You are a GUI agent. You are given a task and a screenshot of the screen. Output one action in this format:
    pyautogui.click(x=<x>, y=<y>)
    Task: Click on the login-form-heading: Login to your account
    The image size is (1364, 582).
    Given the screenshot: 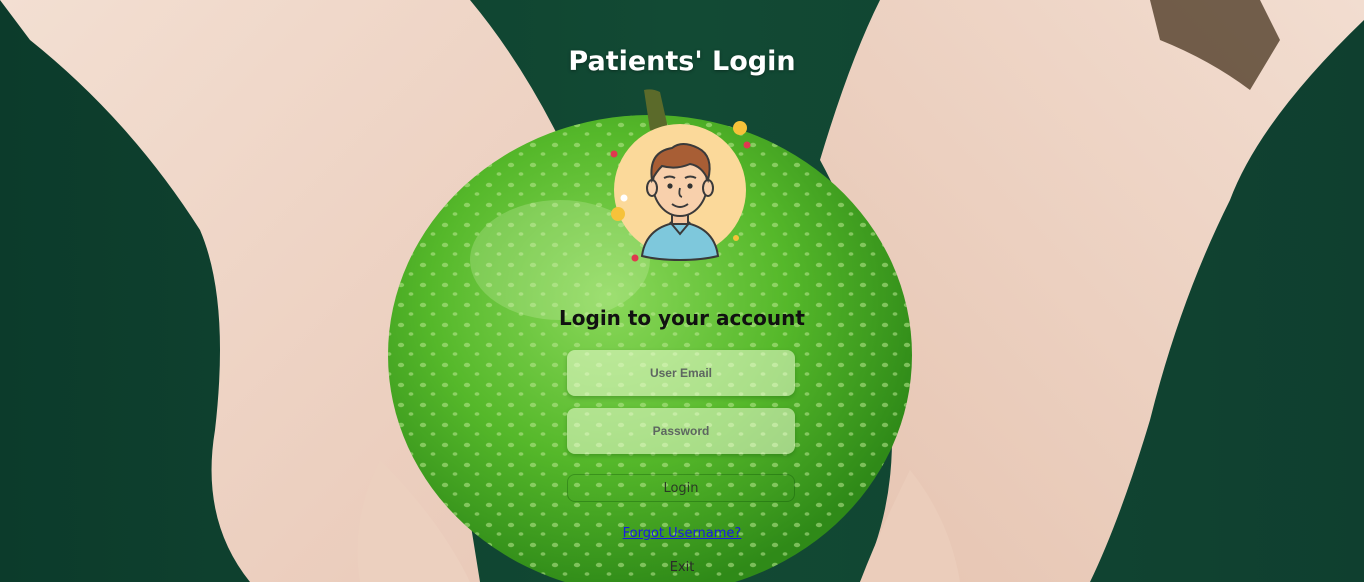 What is the action you would take?
    pyautogui.click(x=682, y=318)
    